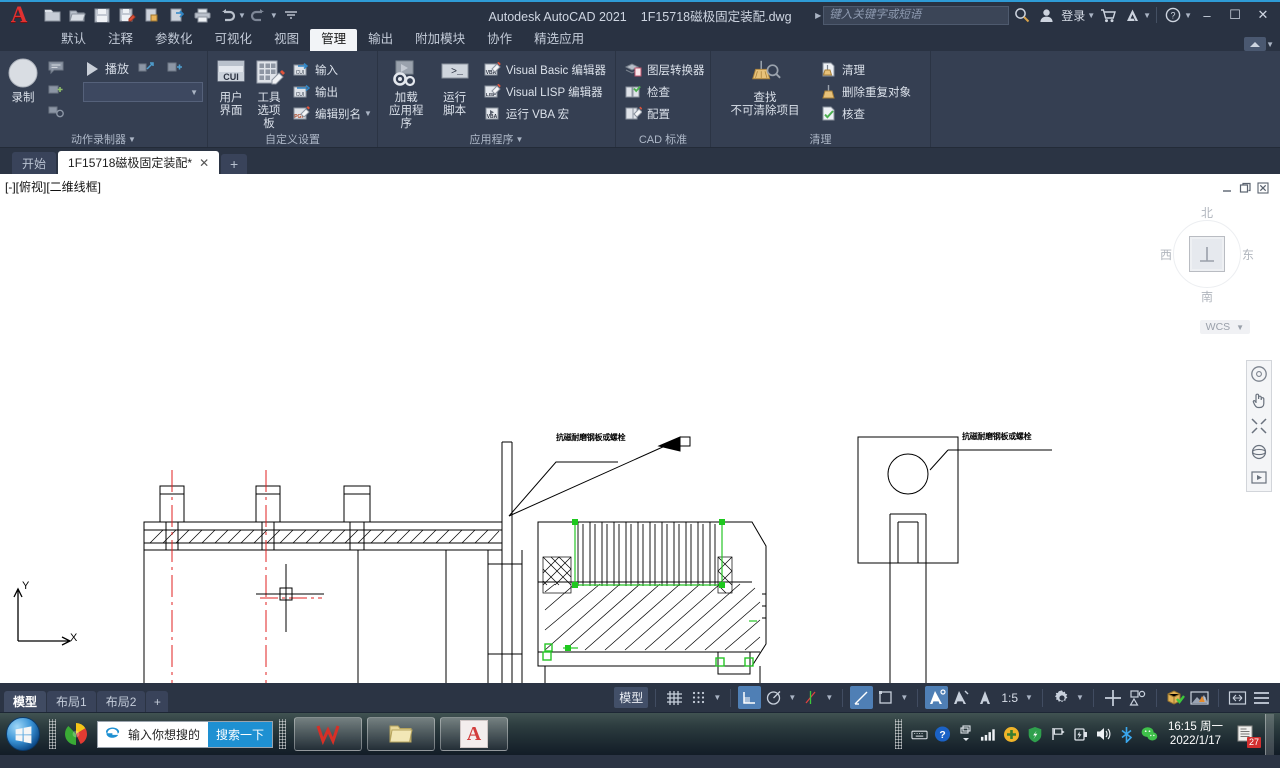 Image resolution: width=1280 pixels, height=768 pixels. Describe the element at coordinates (76, 734) in the screenshot. I see `sogou-icon` at that location.